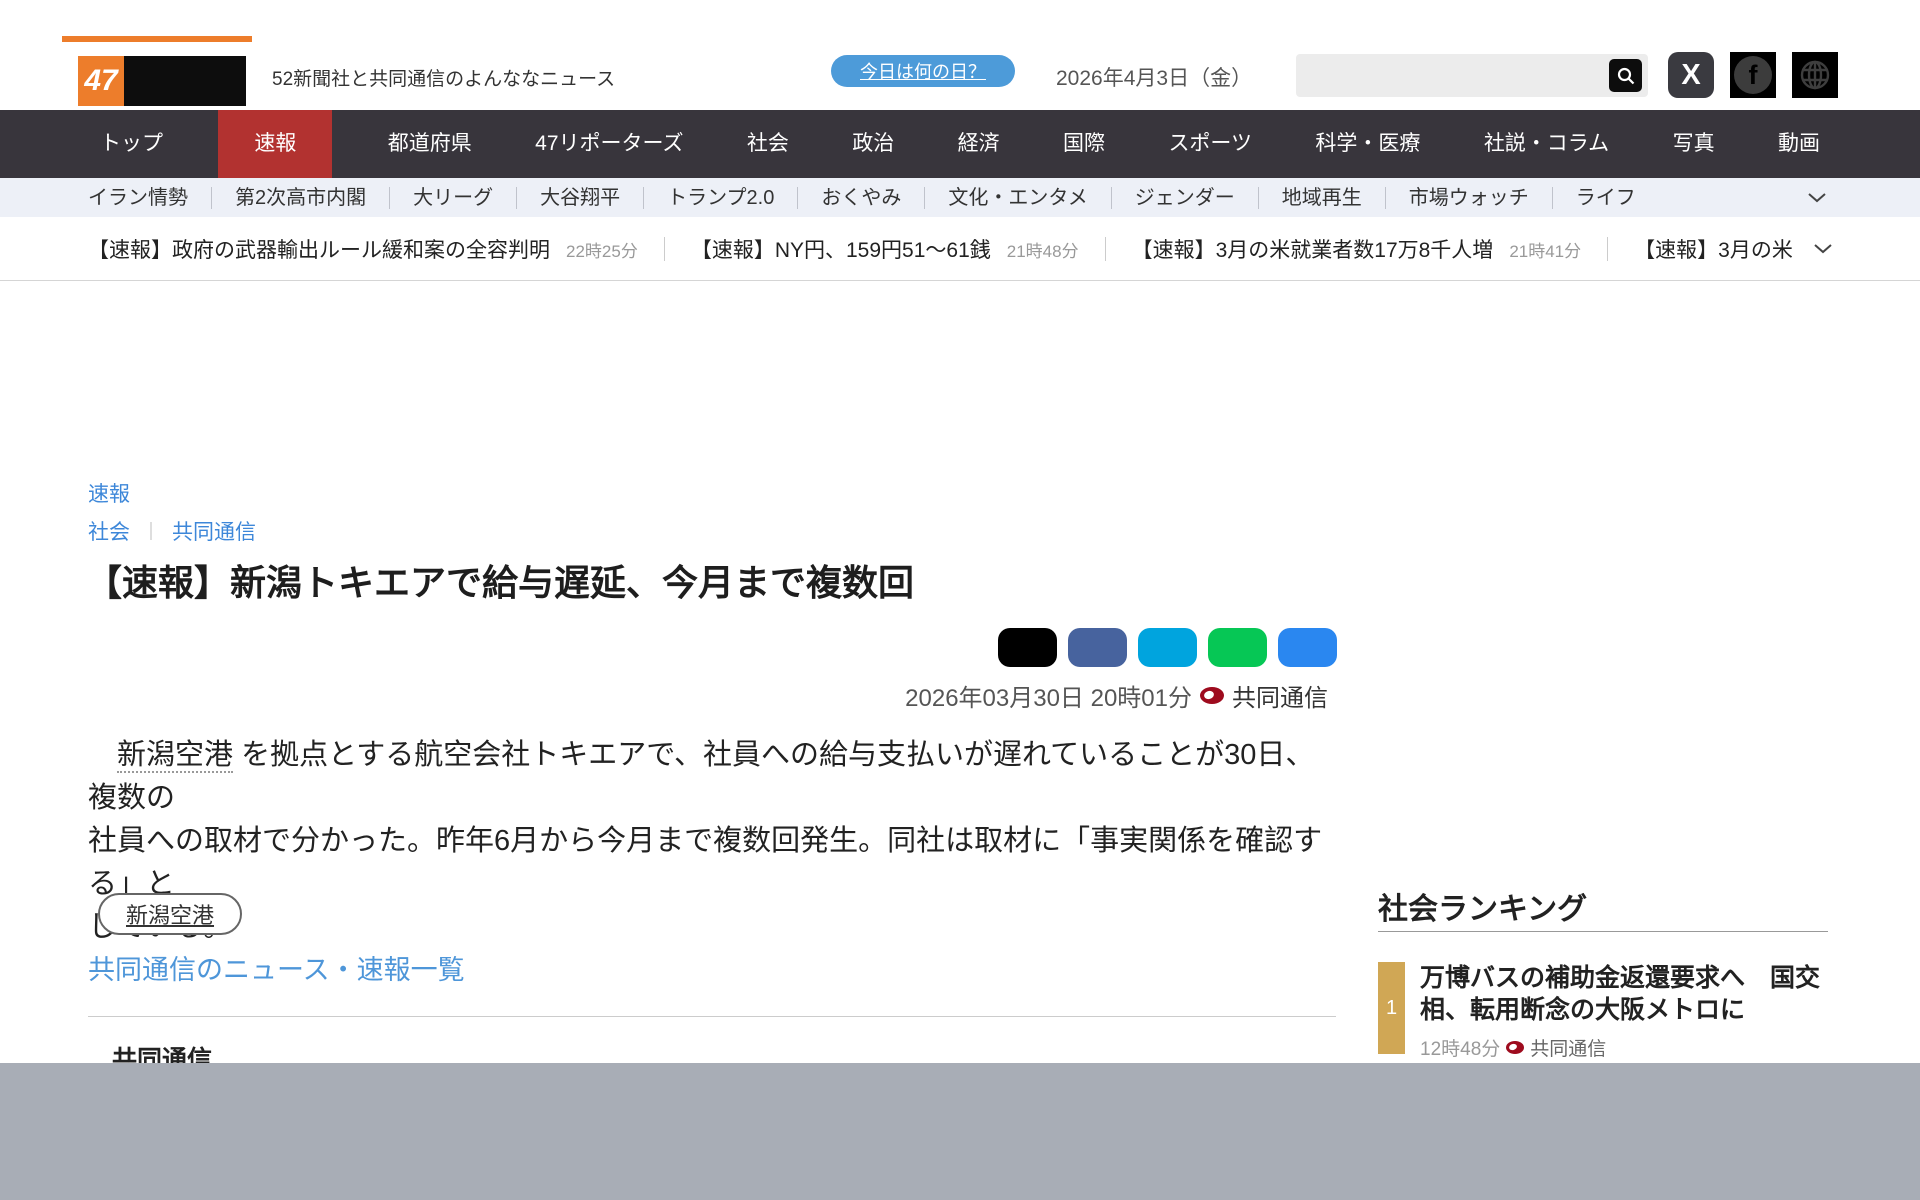 The image size is (1920, 1200). I want to click on nav-item-sokuho: 速報, so click(275, 144).